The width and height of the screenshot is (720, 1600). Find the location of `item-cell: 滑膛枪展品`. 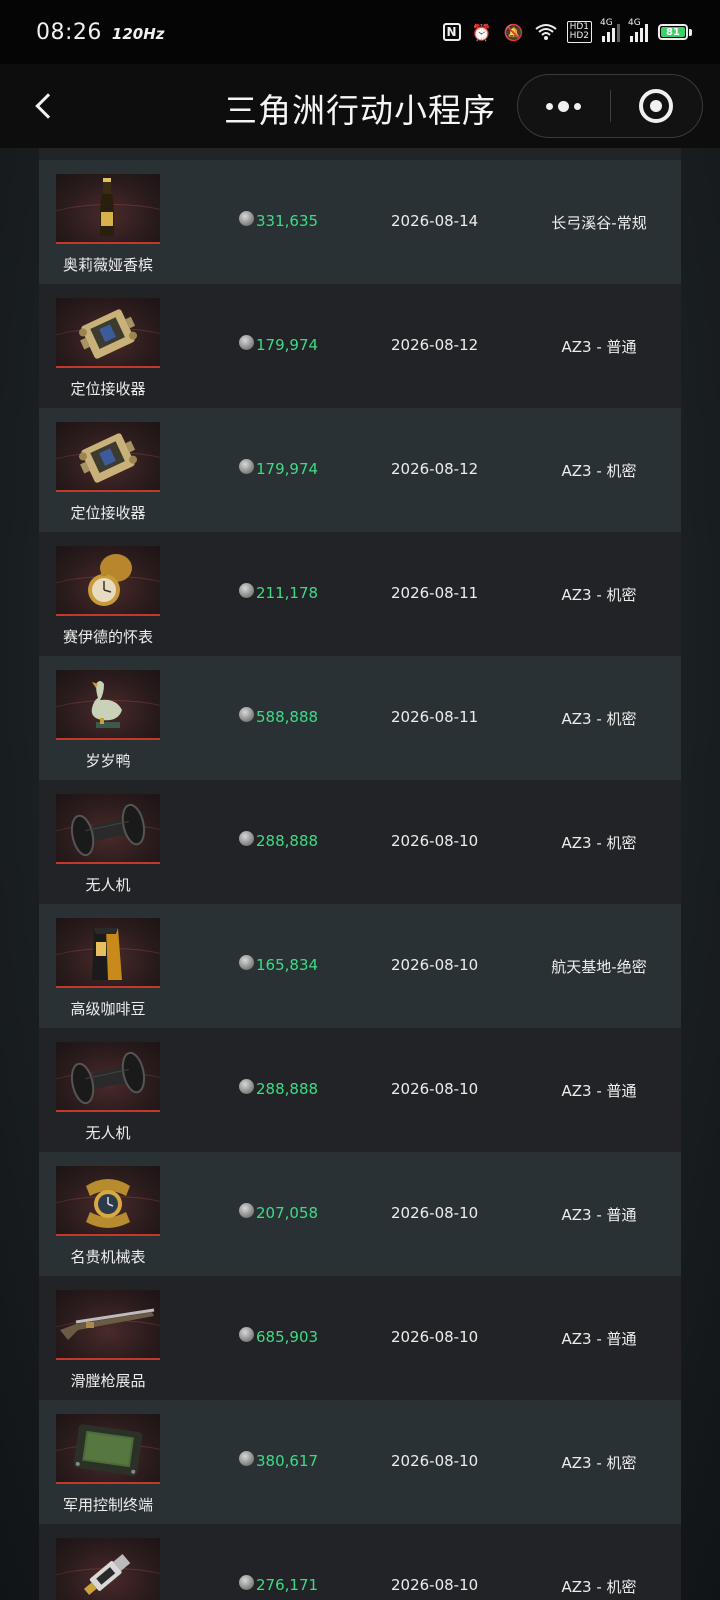

item-cell: 滑膛枪展品 is located at coordinates (108, 1338).